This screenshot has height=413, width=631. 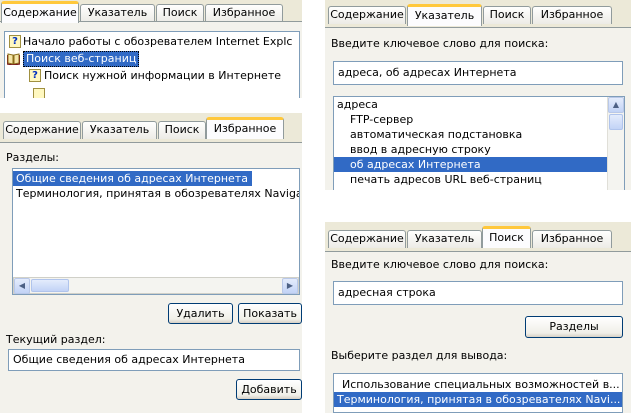 I want to click on current-topic-label: Текущий раздел:, so click(x=56, y=339).